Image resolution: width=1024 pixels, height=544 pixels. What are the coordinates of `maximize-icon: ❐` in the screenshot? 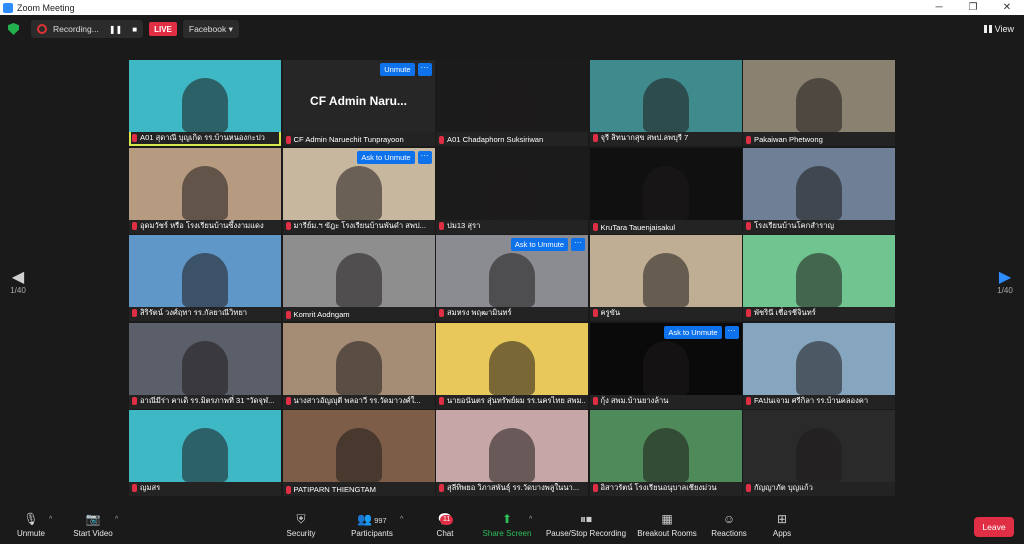 It's located at (973, 7).